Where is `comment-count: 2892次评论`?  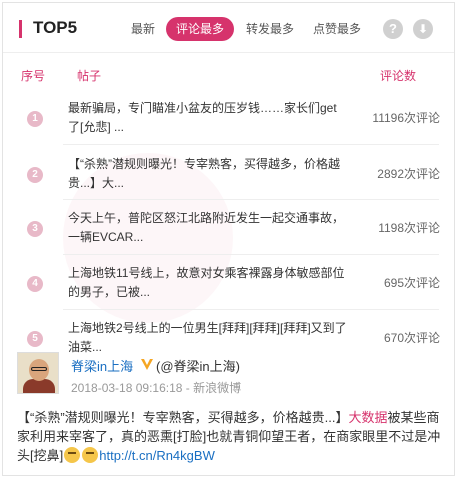
comment-count: 2892次评论 is located at coordinates (408, 174).